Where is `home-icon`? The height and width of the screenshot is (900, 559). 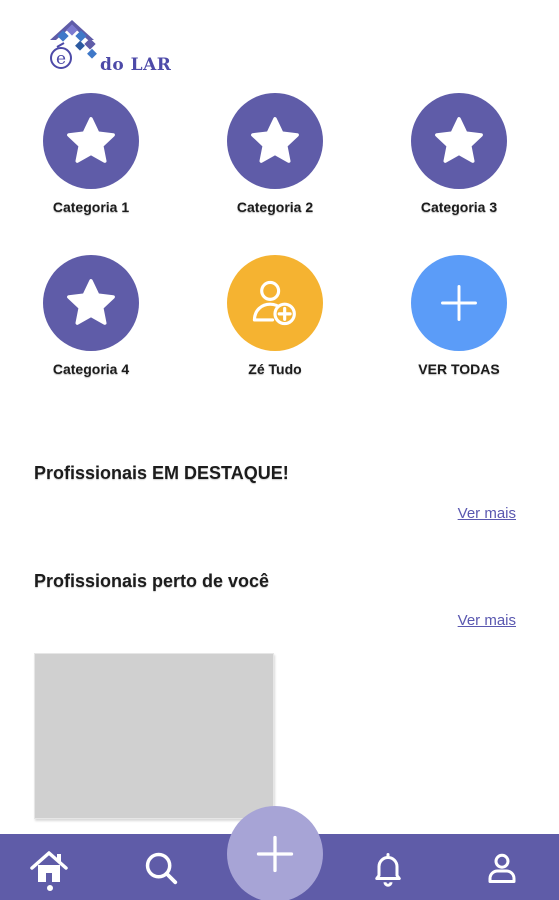 home-icon is located at coordinates (49, 866).